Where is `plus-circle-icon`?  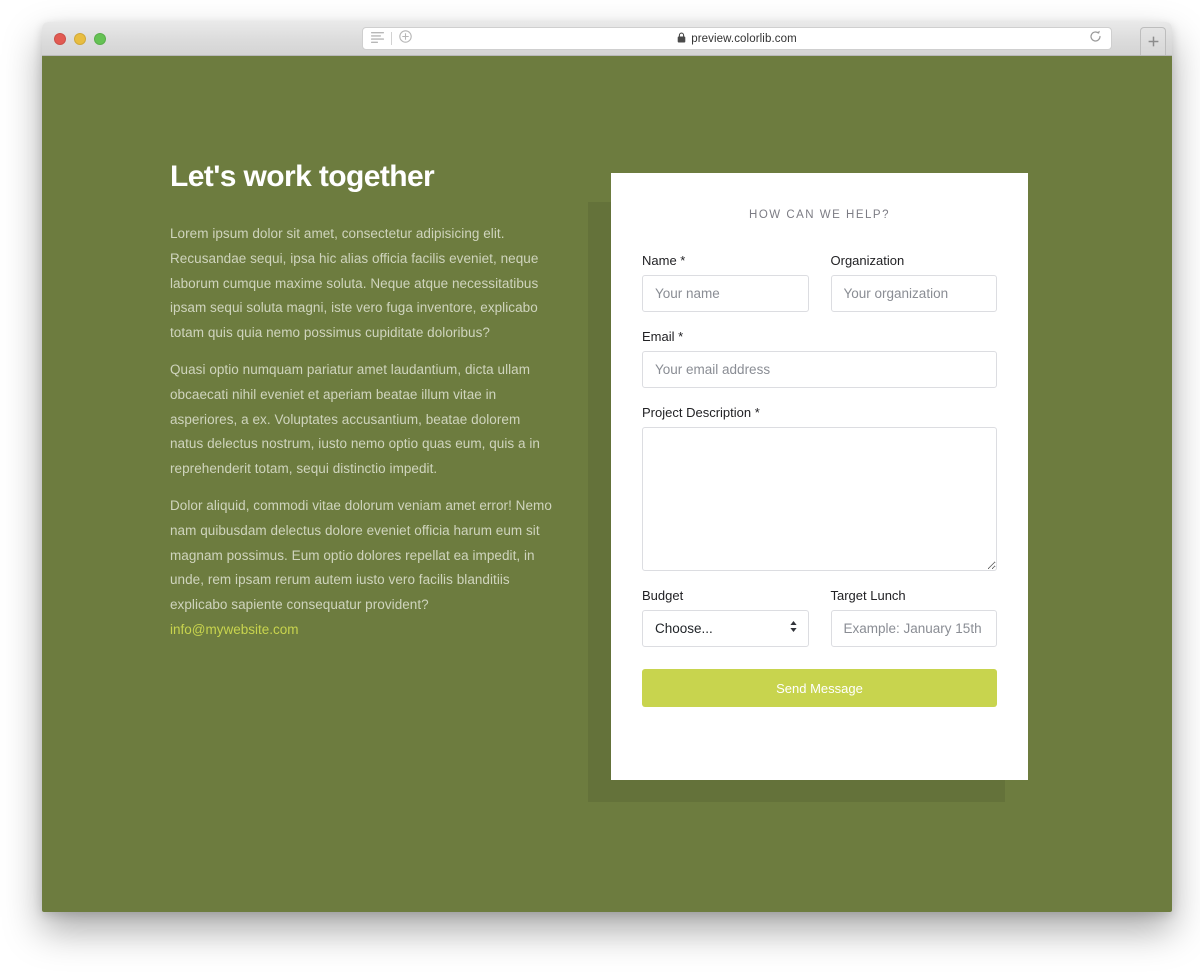
plus-circle-icon is located at coordinates (405, 38).